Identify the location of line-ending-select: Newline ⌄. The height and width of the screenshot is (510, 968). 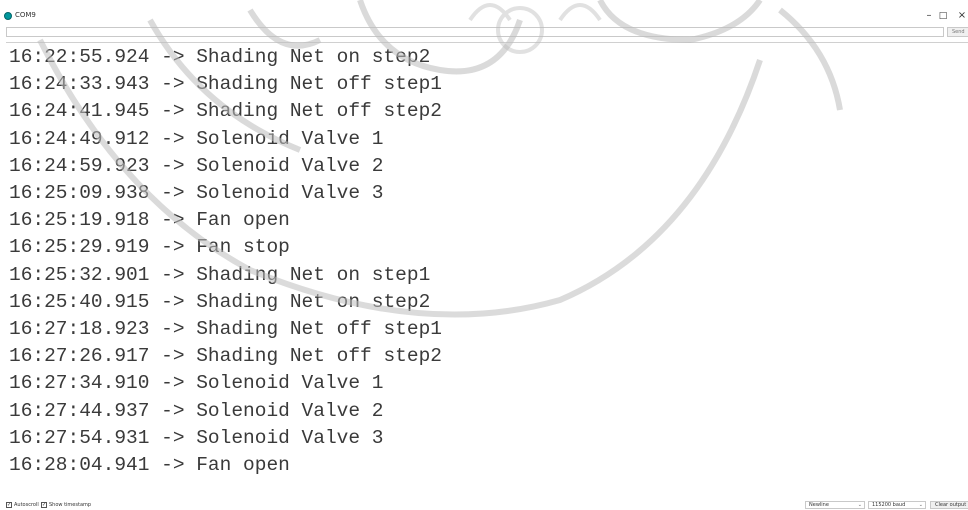
(835, 505).